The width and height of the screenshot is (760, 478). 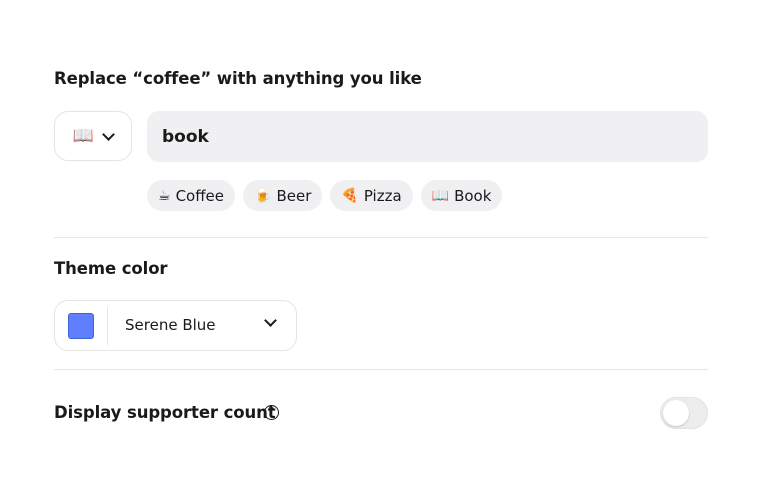 What do you see at coordinates (200, 195) in the screenshot?
I see `suggestion-chip-label: Coffee` at bounding box center [200, 195].